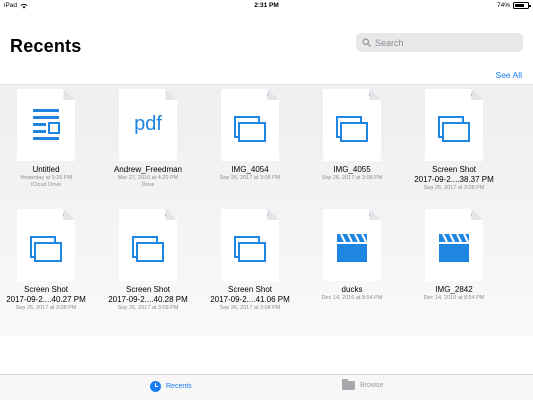  I want to click on search-bar, so click(439, 42).